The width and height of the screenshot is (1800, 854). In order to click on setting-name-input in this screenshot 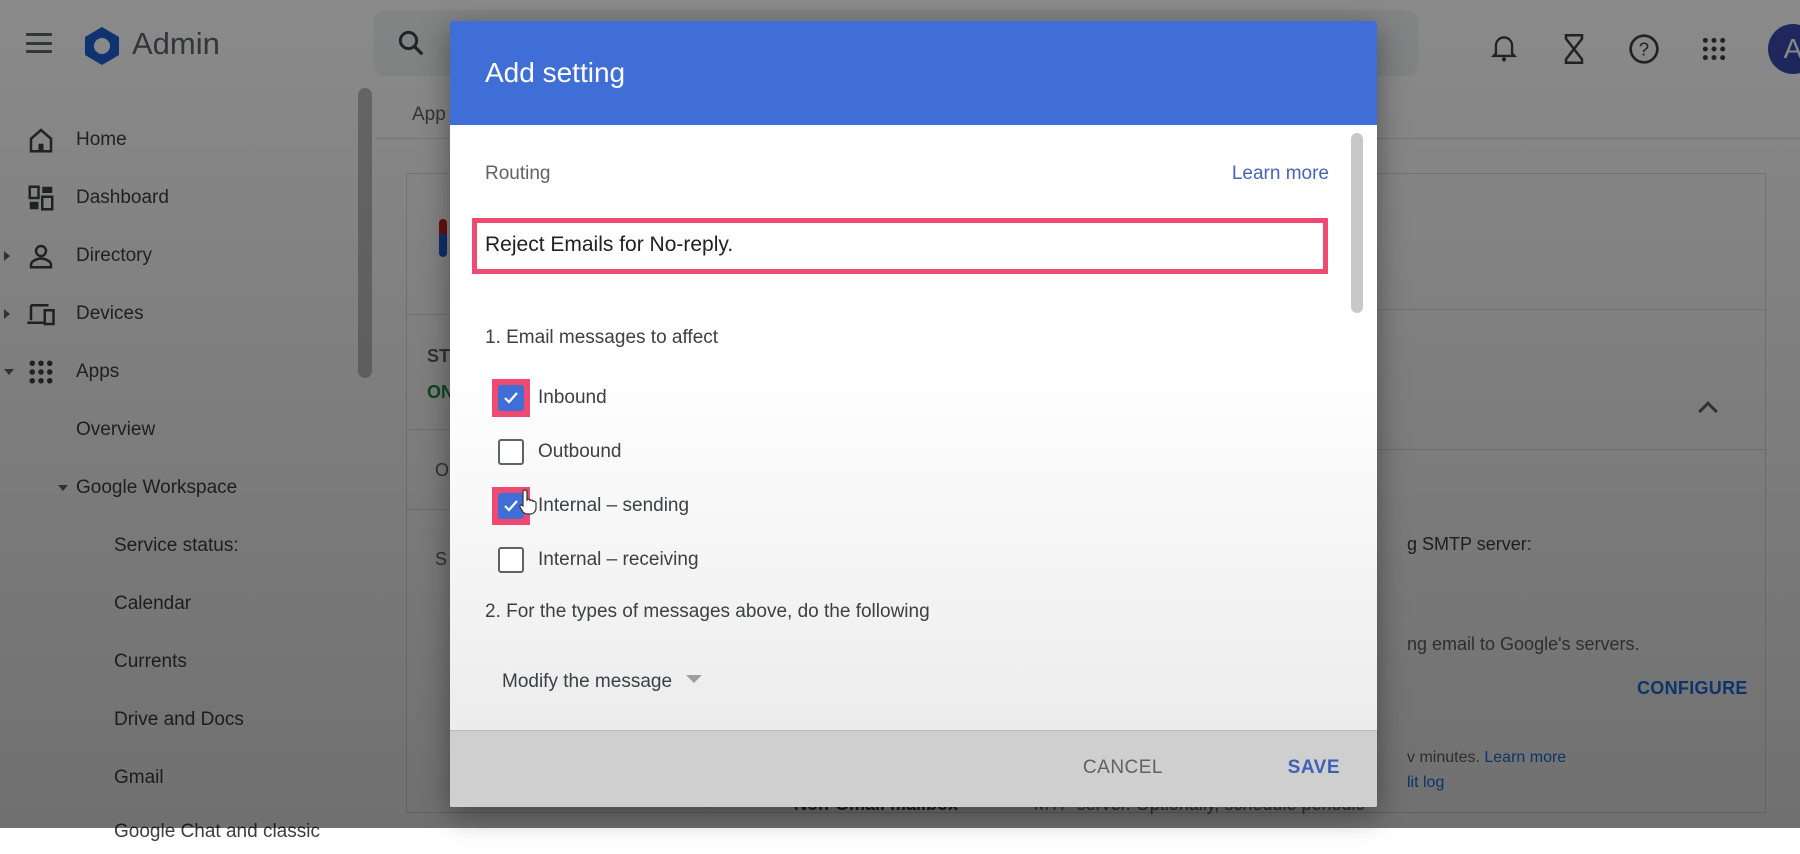, I will do `click(895, 245)`.